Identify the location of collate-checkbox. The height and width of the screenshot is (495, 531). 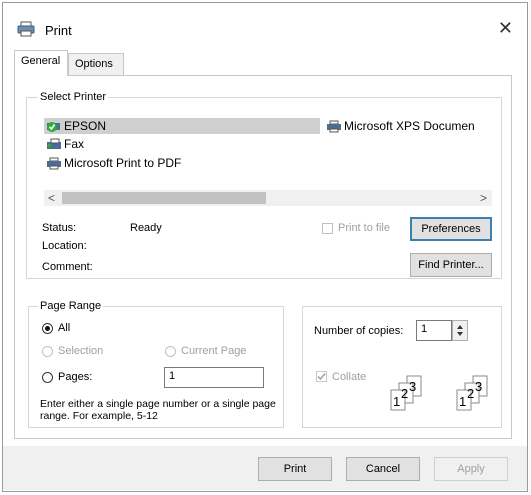
(321, 376).